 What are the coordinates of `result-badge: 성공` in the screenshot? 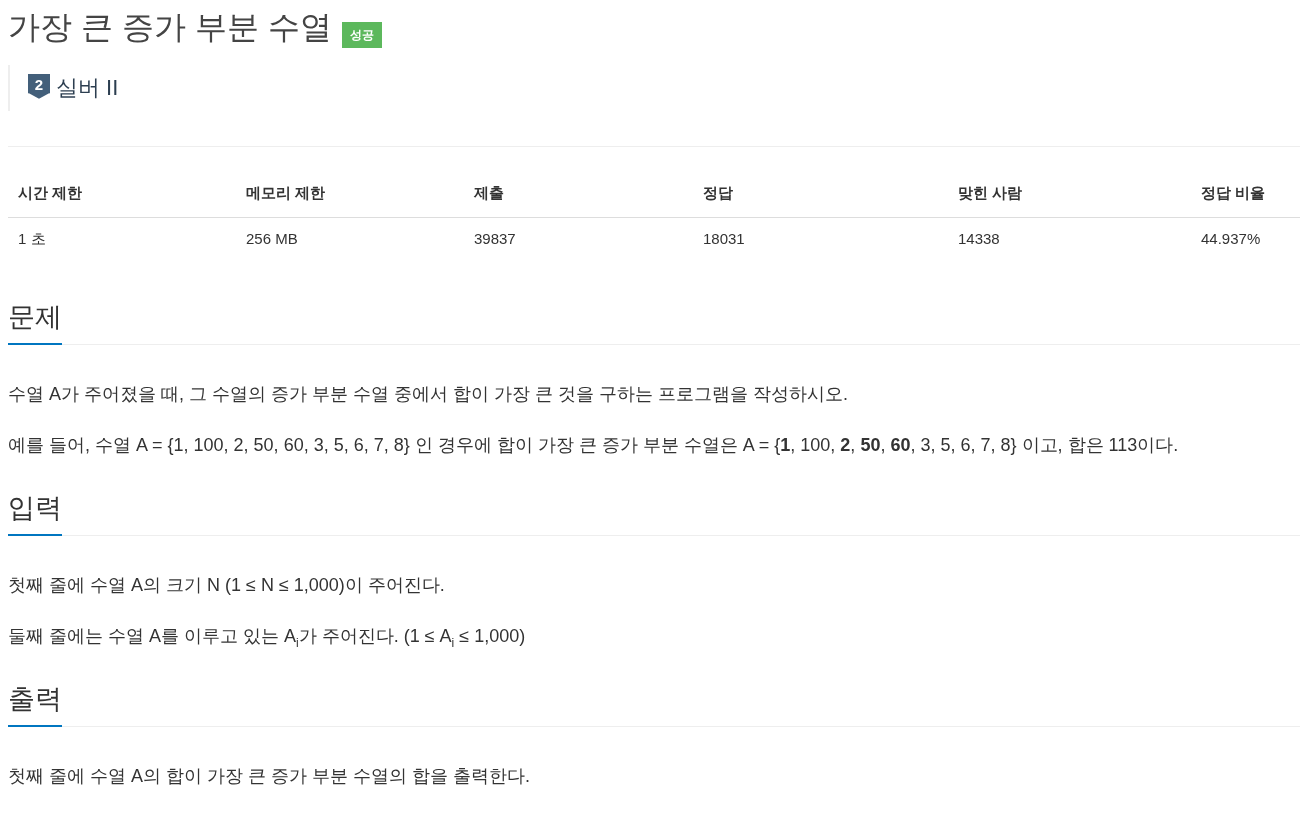 It's located at (361, 35).